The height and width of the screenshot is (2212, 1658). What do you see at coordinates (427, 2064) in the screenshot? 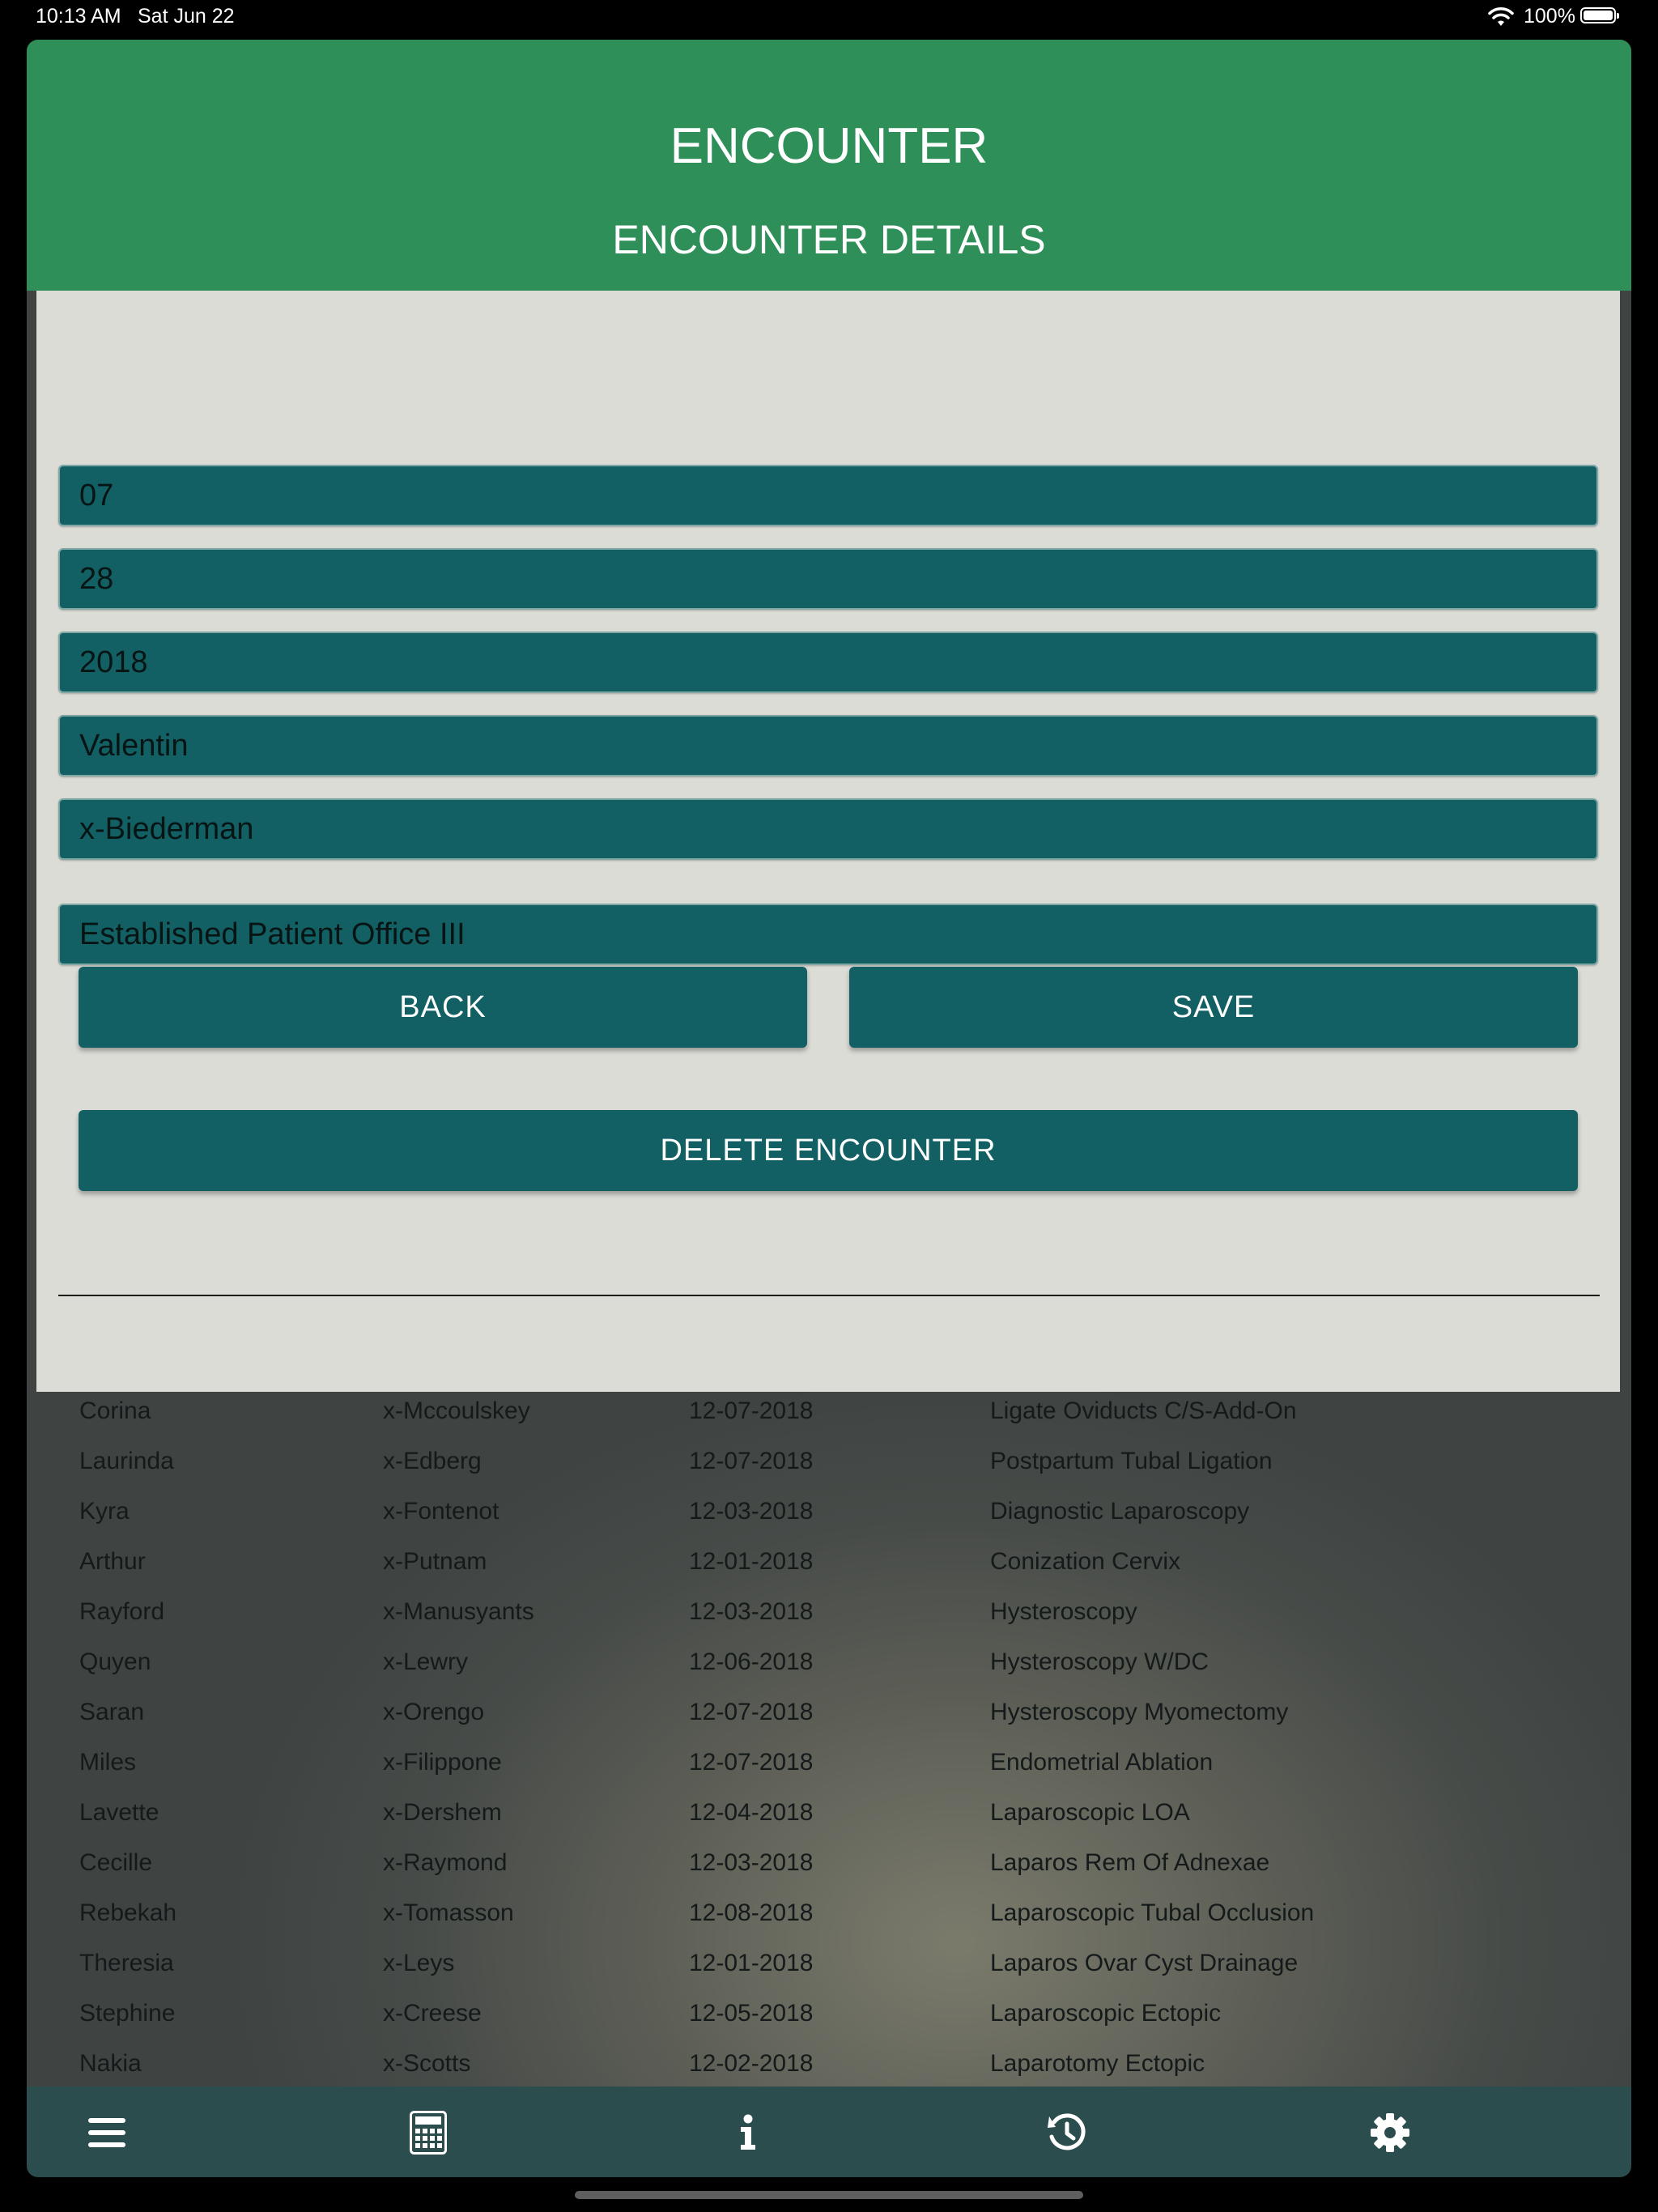
I see `list-item-last-name: x-Scotts` at bounding box center [427, 2064].